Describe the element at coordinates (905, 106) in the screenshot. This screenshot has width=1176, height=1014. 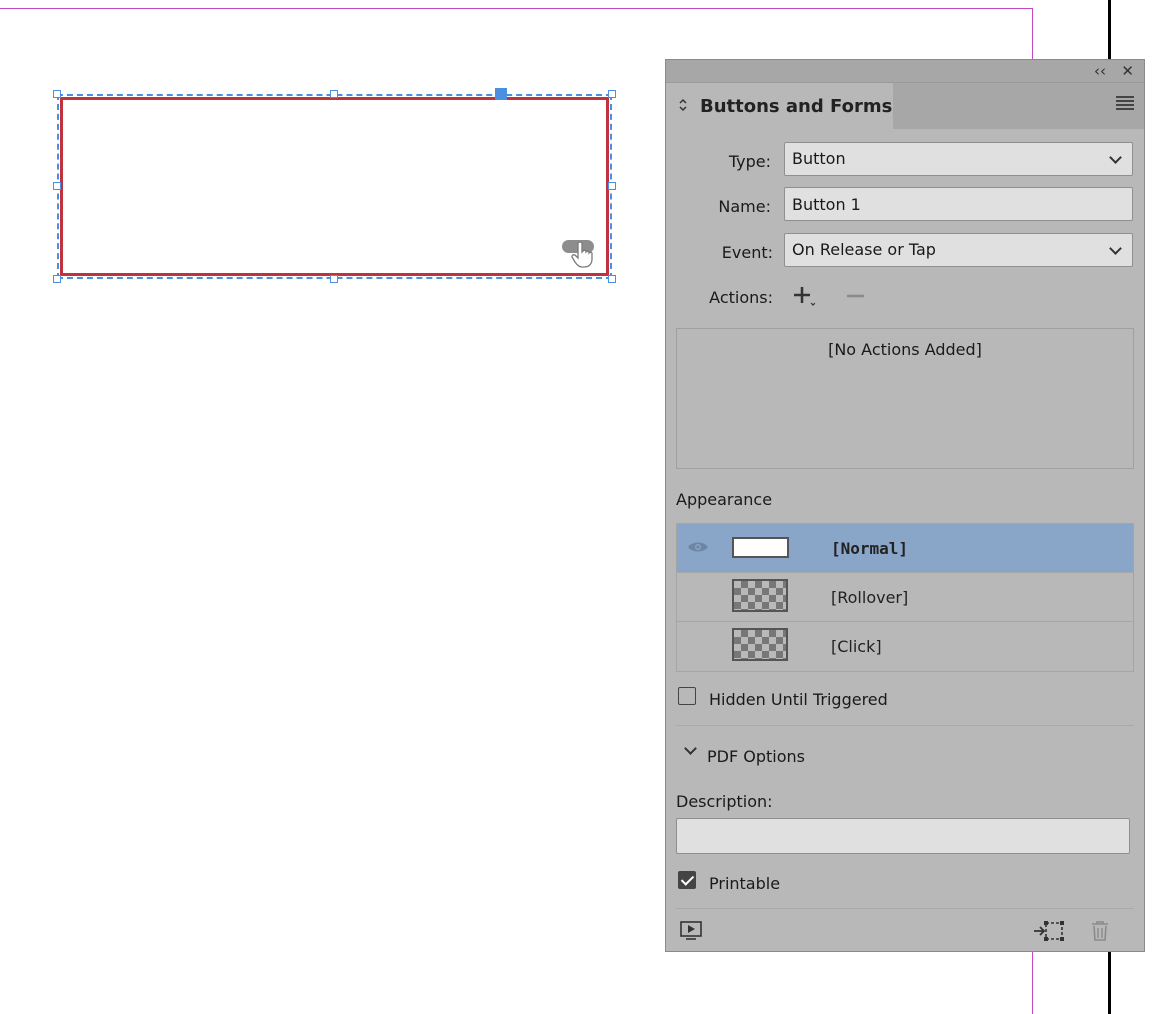
I see `panel-tab-strip: Buttons and Forms` at that location.